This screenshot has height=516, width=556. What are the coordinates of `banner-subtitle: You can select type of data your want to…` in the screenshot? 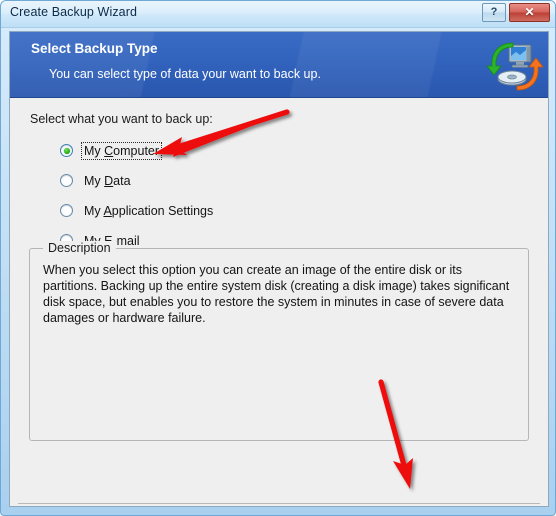 It's located at (185, 74).